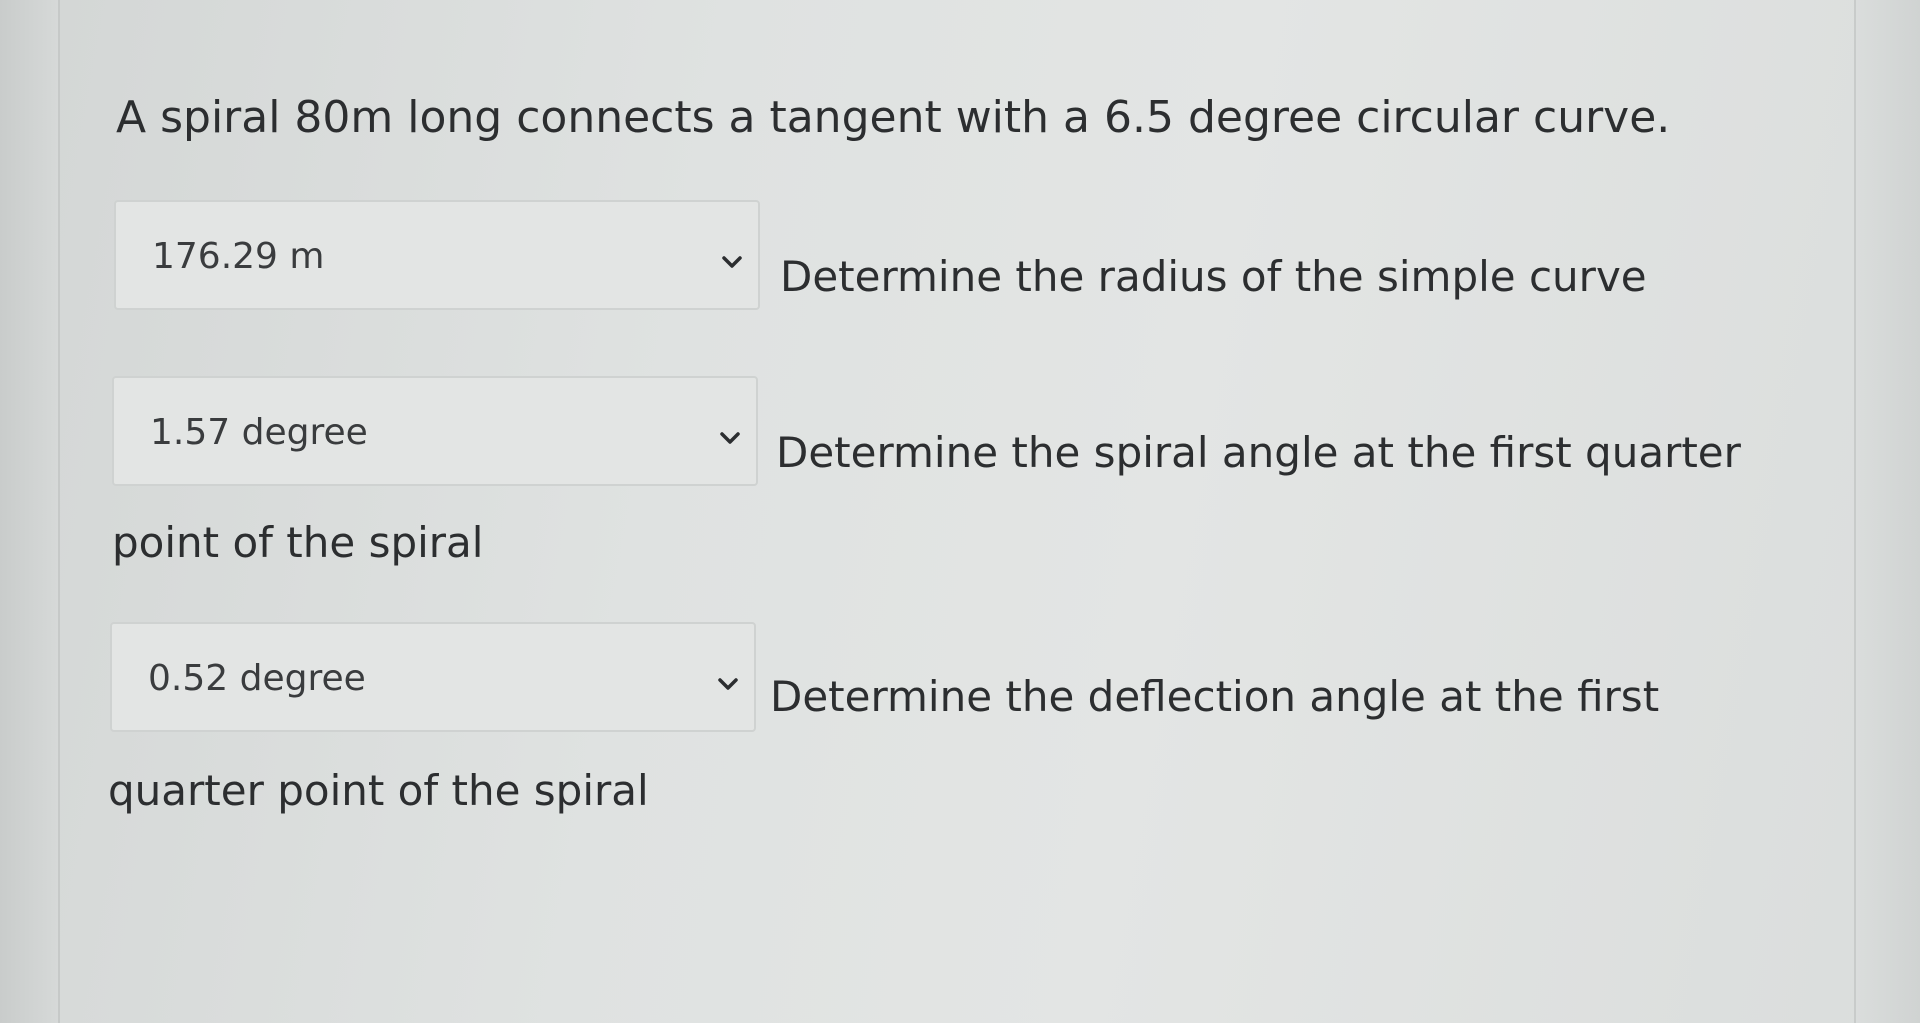 Image resolution: width=1920 pixels, height=1023 pixels. I want to click on answer-select-1-value: 176.29 m, so click(238, 256).